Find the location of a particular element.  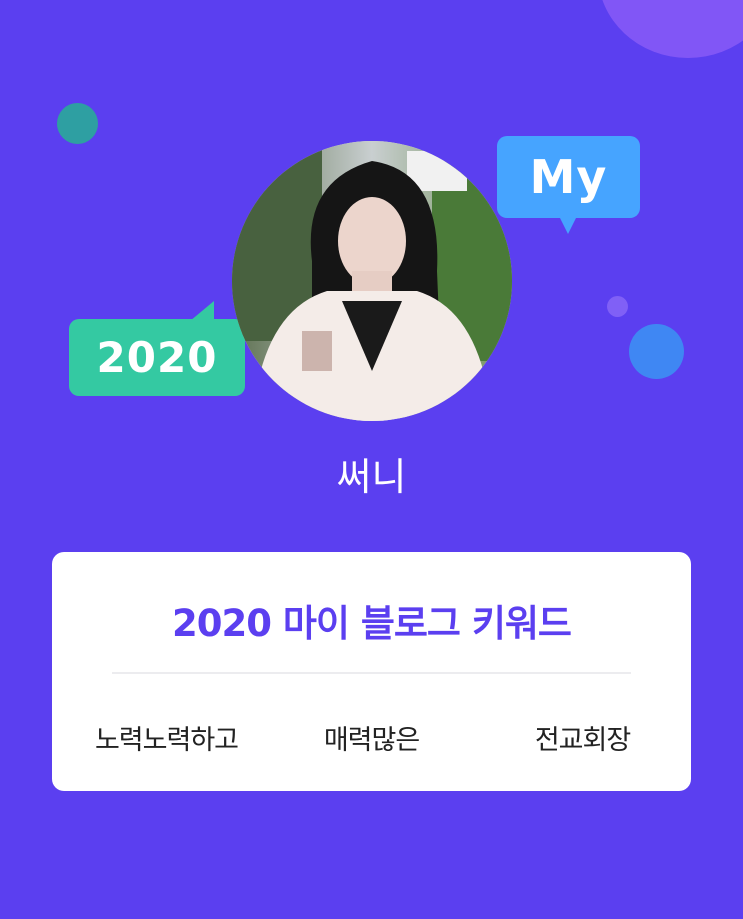

divider is located at coordinates (371, 673).